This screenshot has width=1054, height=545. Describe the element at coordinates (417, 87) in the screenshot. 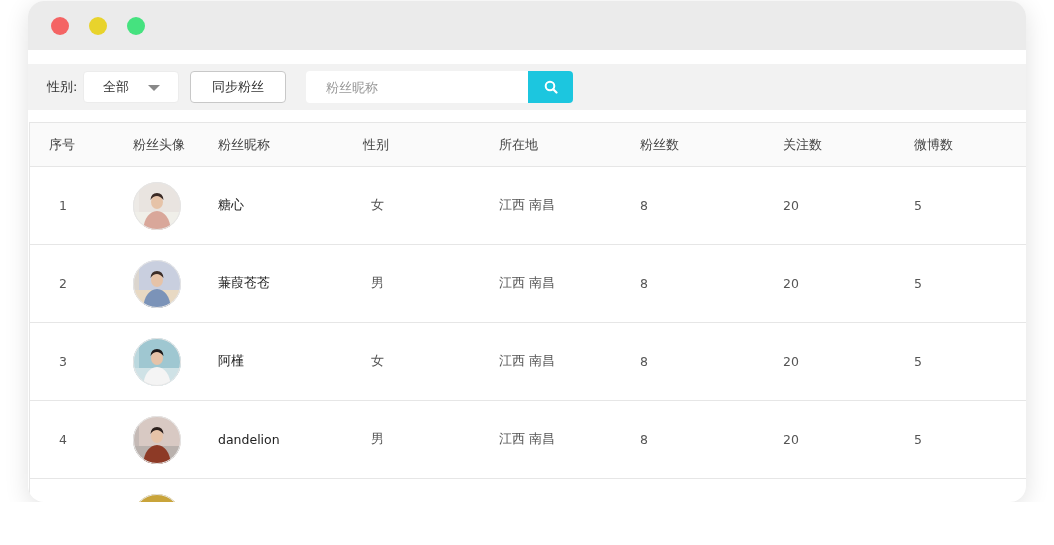

I see `search-field: 粉丝昵称` at that location.